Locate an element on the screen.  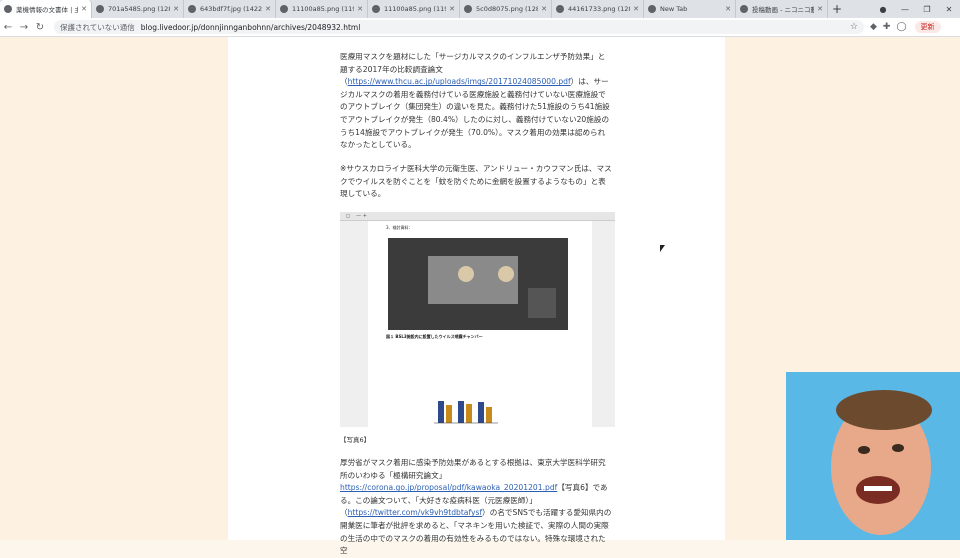
browser-tab: 投稿動画 - ニコニコ動画✕ is located at coordinates (782, 9).